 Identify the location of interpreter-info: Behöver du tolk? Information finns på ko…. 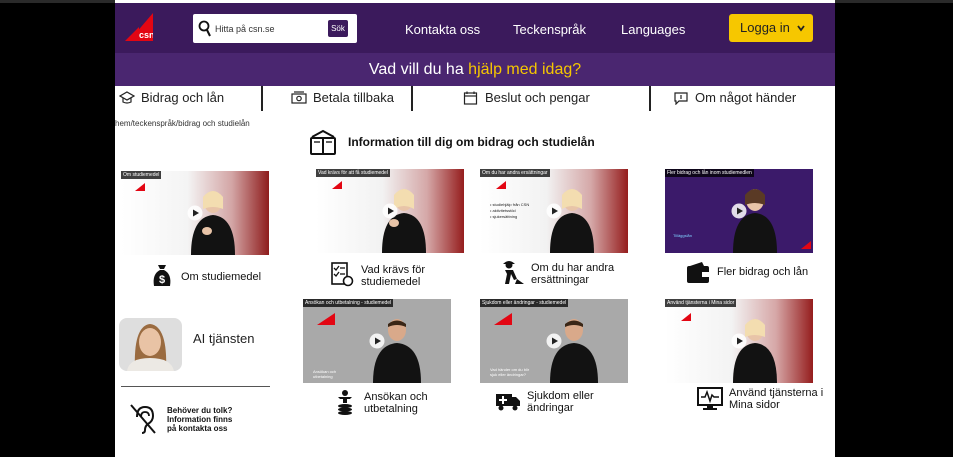
(199, 419).